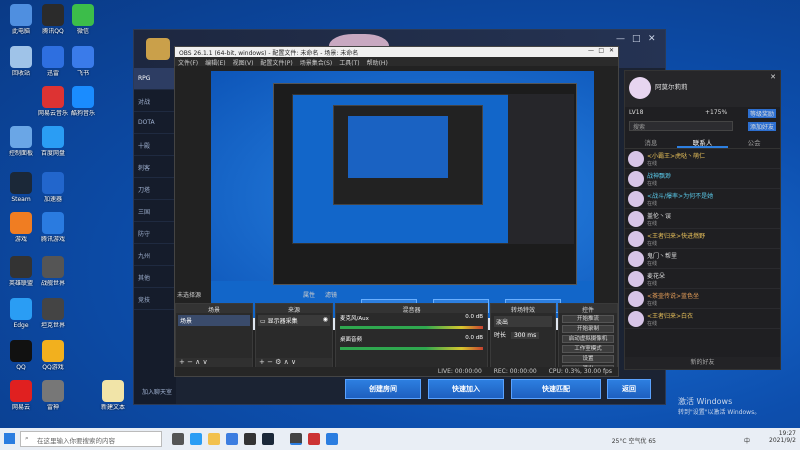 This screenshot has height=450, width=800. What do you see at coordinates (232, 439) in the screenshot?
I see `store-taskbar-icon` at bounding box center [232, 439].